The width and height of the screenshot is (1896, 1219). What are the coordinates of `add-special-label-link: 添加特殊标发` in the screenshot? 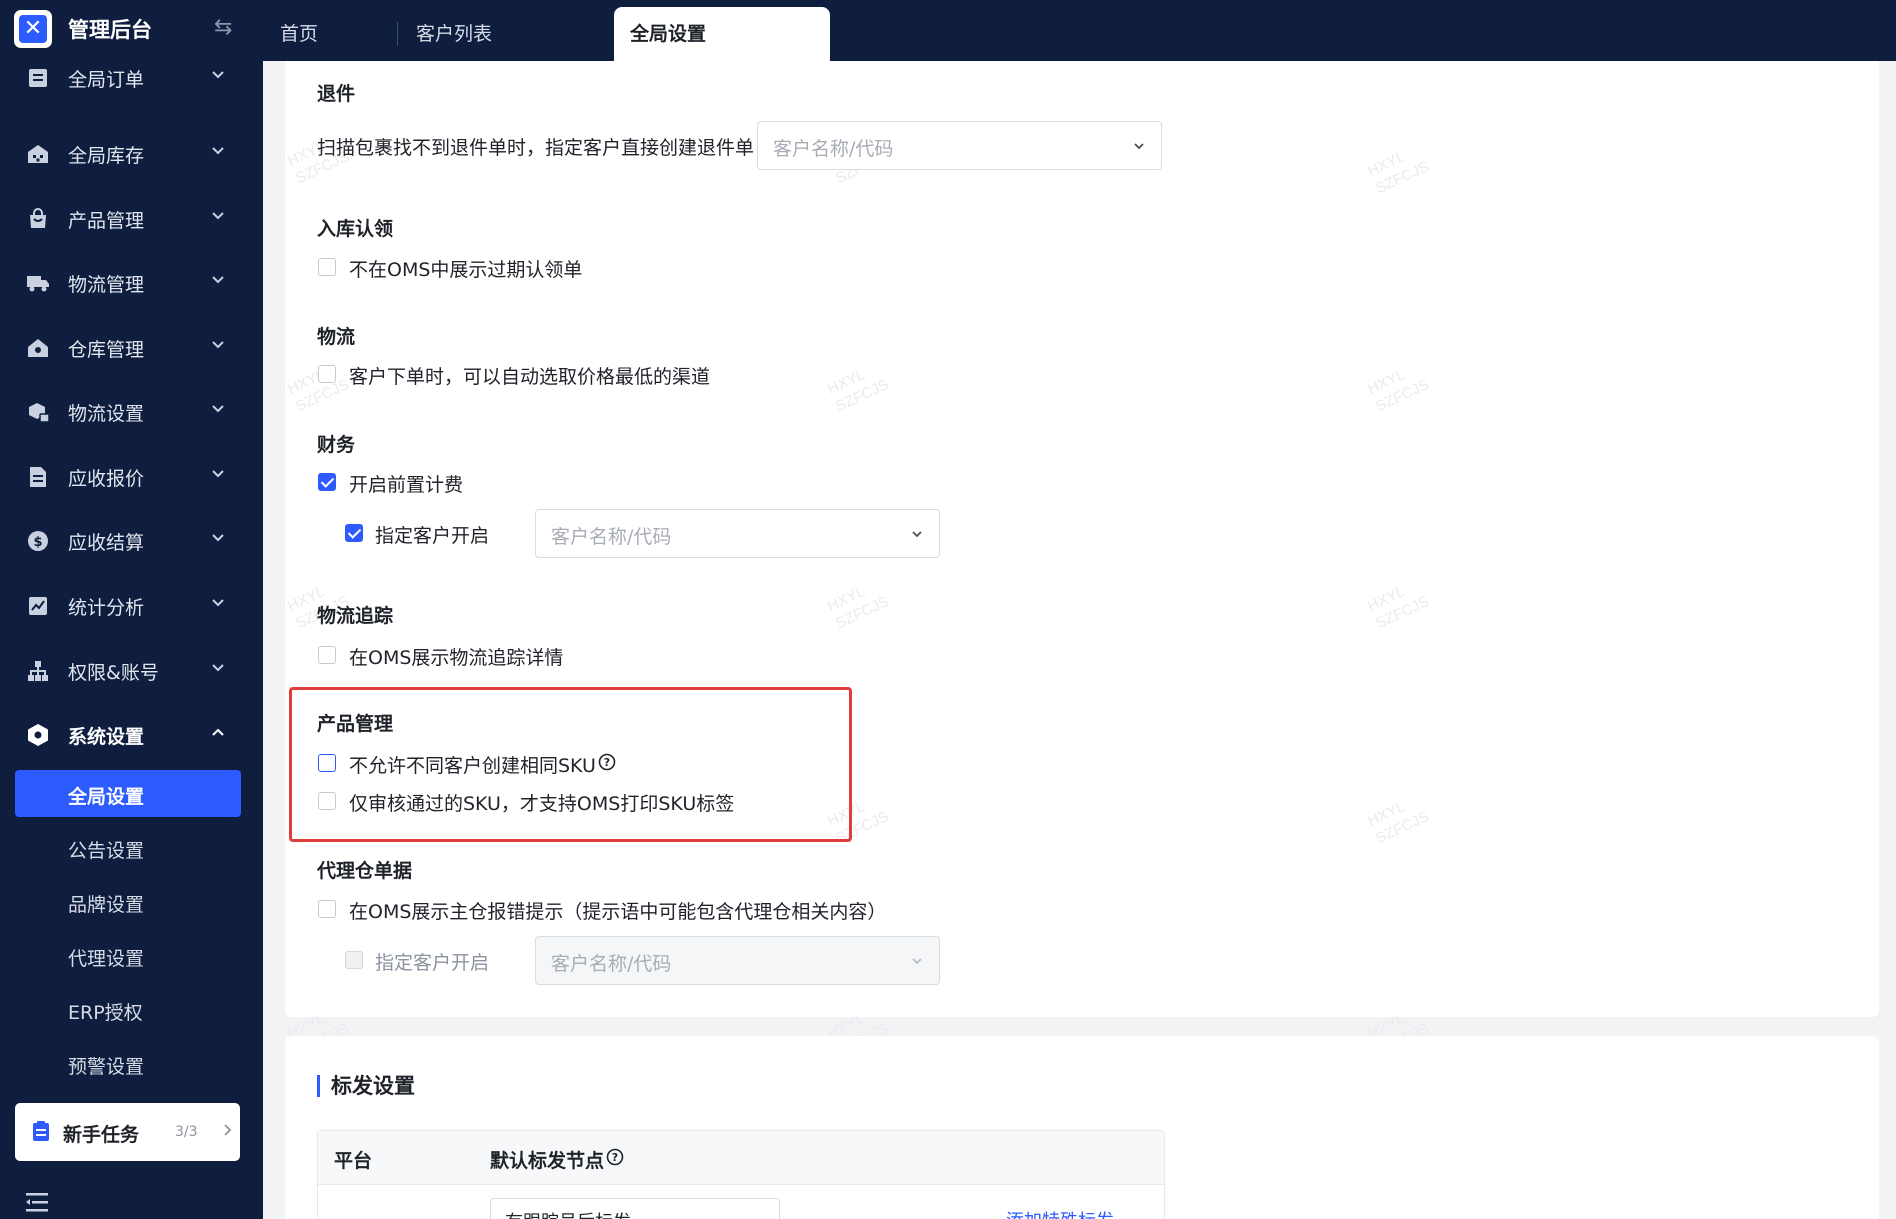 It's located at (1060, 1213).